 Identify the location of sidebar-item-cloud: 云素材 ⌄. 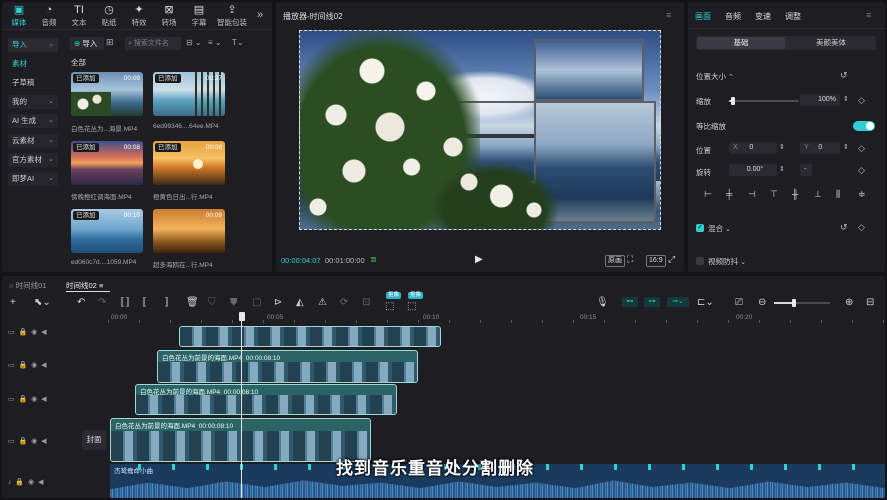
(33, 141).